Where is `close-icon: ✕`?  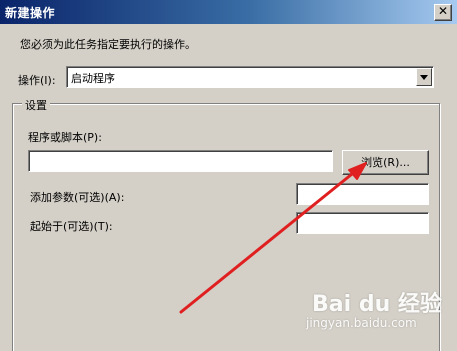 close-icon: ✕ is located at coordinates (443, 11).